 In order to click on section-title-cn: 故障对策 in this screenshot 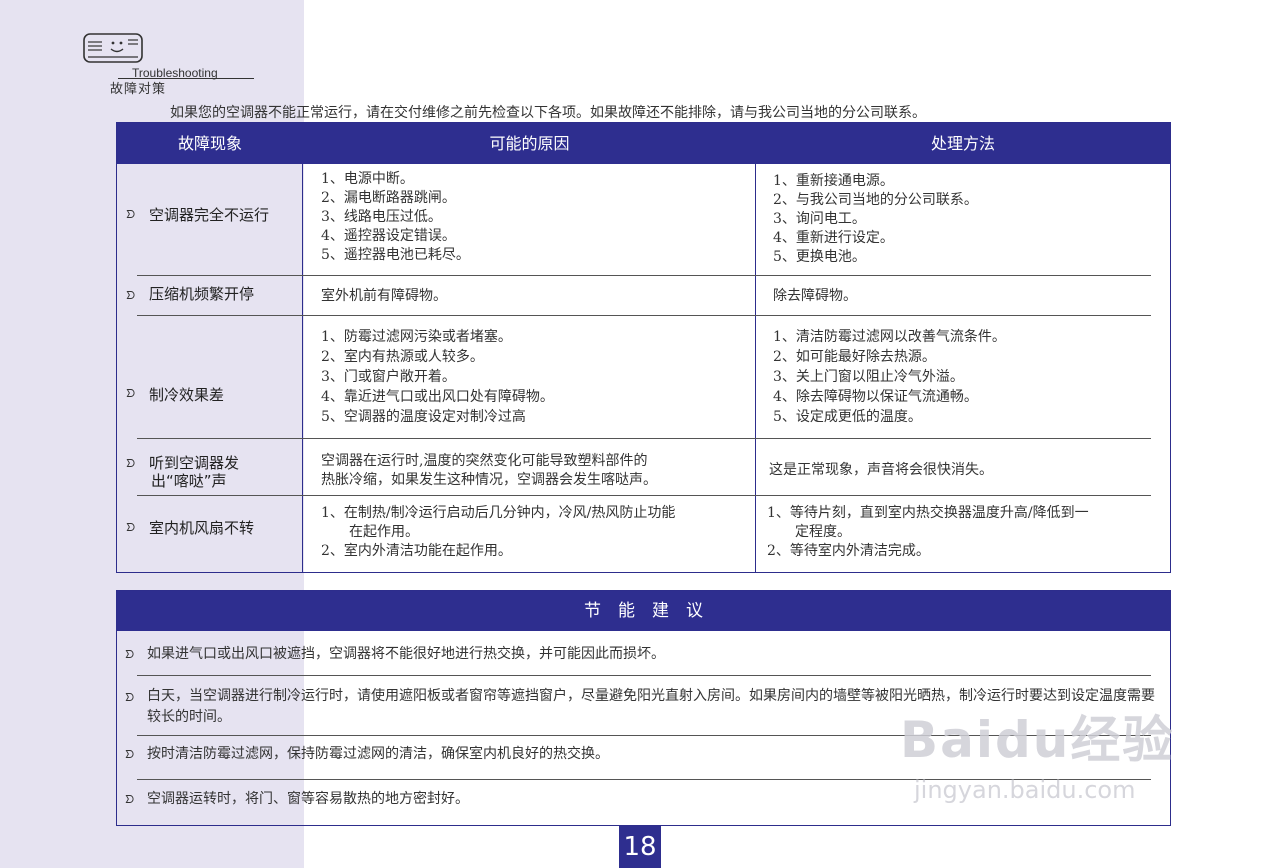, I will do `click(138, 89)`.